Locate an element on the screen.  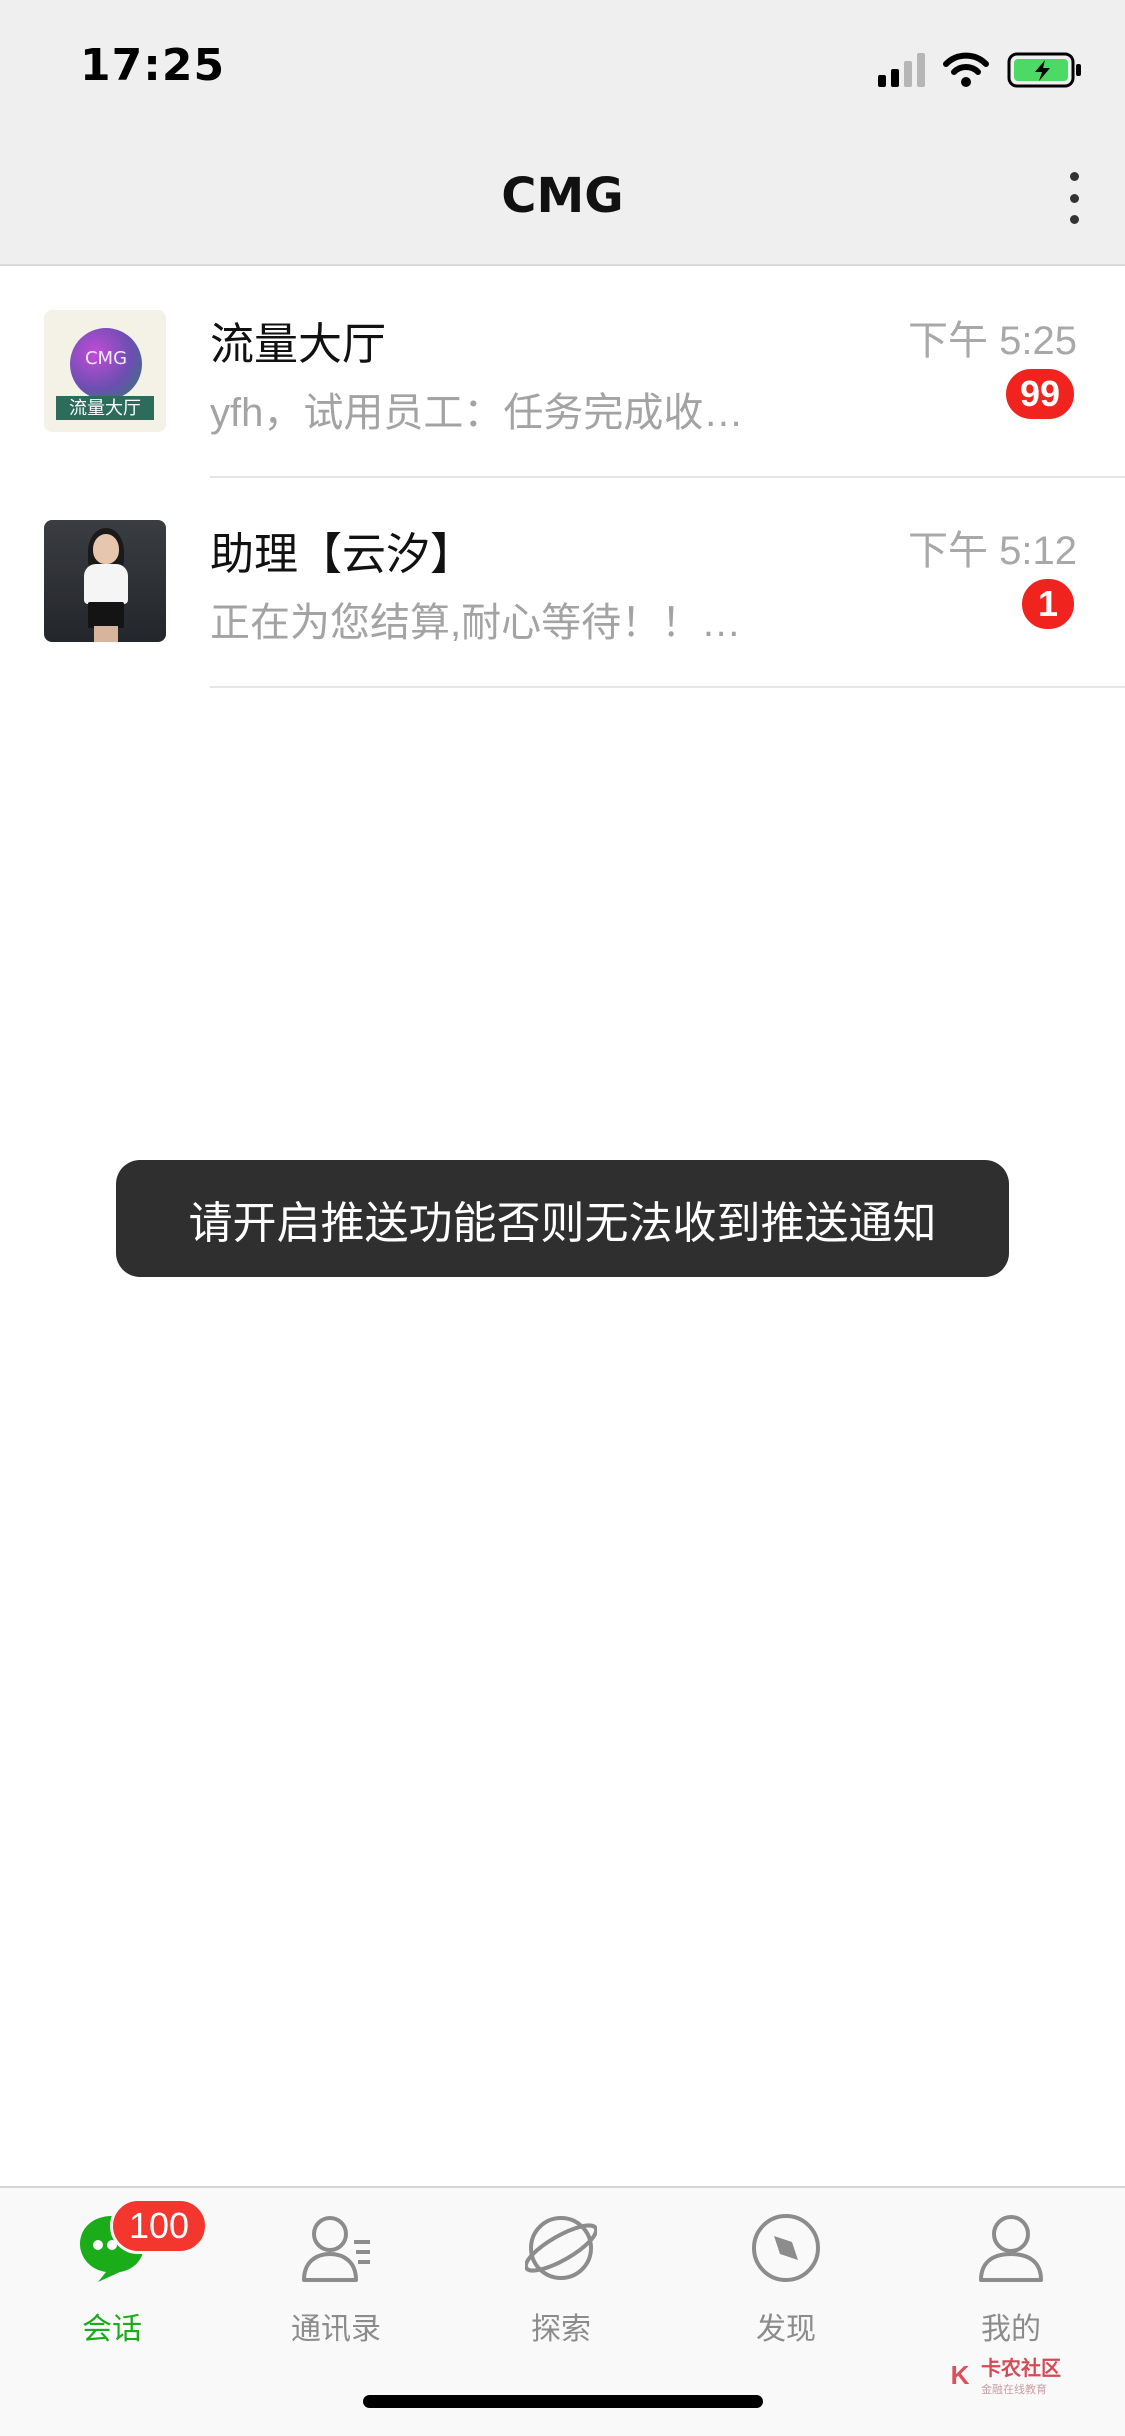
avatar: CMG 流量大厅 is located at coordinates (105, 371).